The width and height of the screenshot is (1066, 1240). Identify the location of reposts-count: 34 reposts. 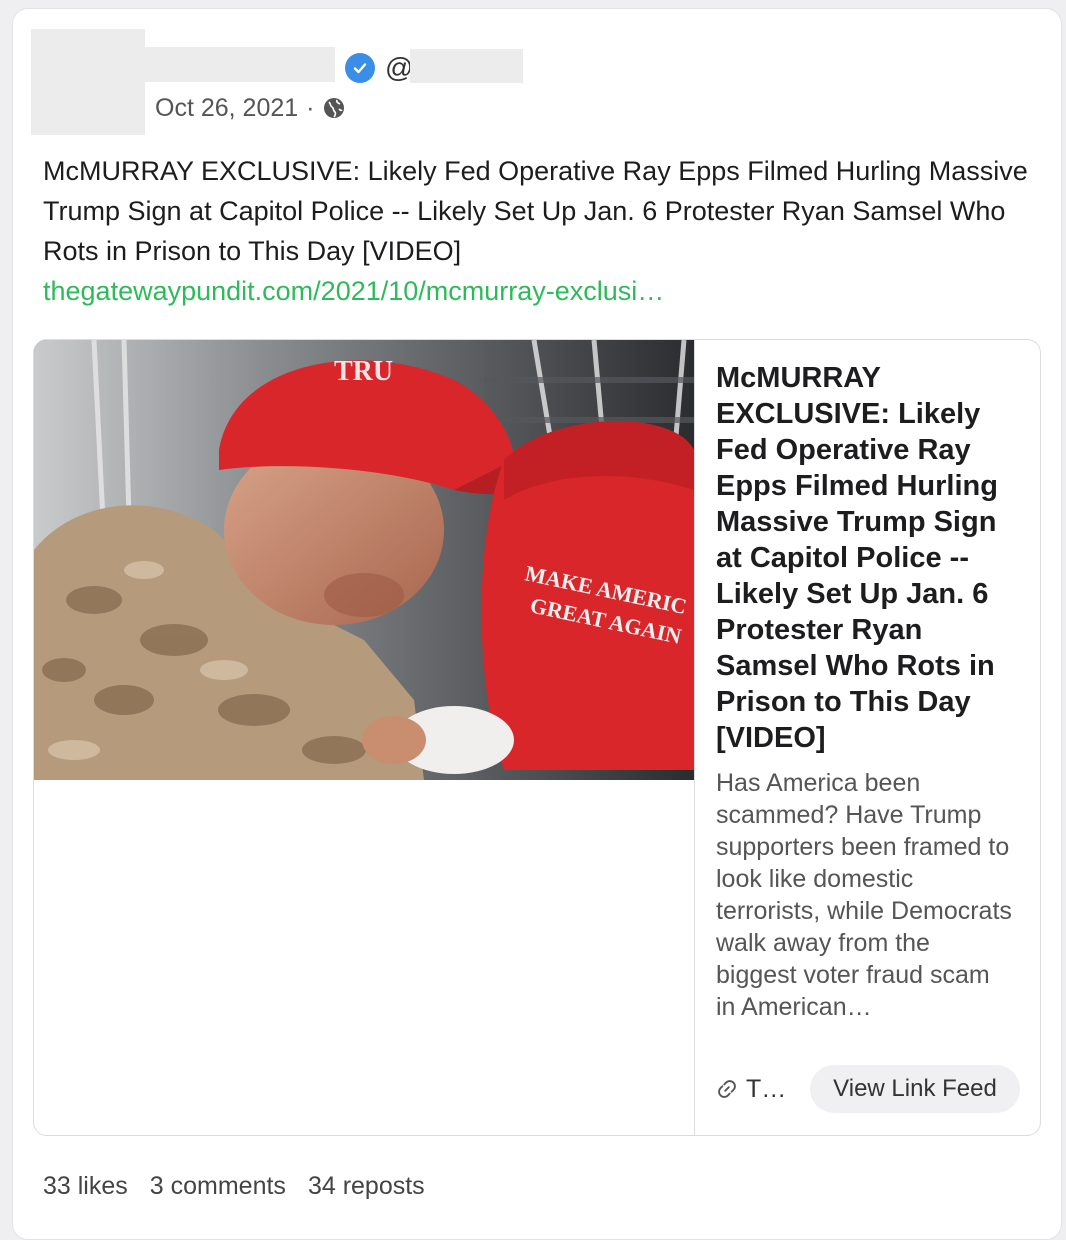
(366, 1186).